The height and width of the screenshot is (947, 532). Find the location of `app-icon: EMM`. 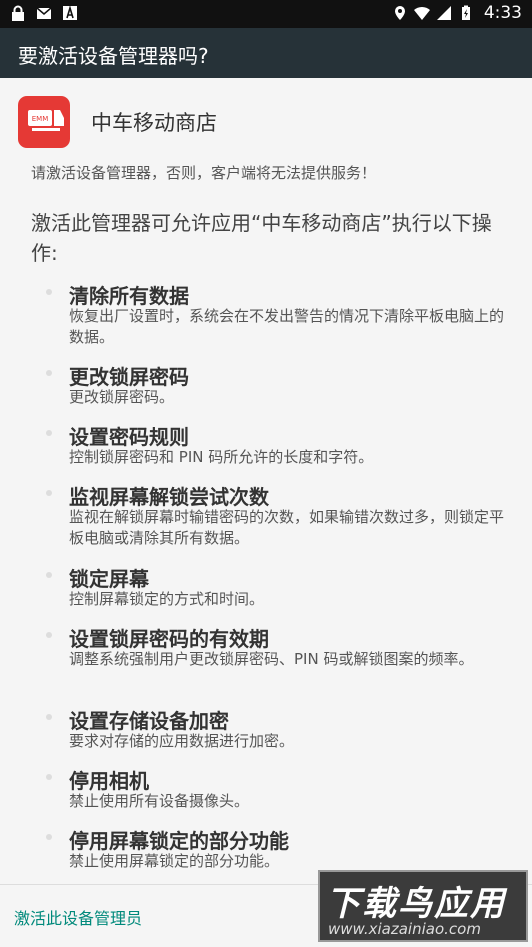

app-icon: EMM is located at coordinates (44, 122).